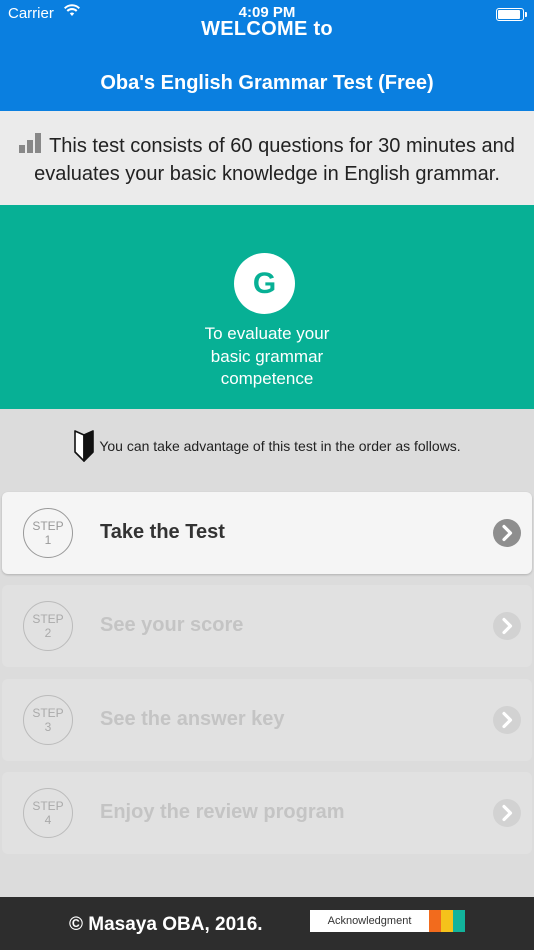 Image resolution: width=534 pixels, height=950 pixels. What do you see at coordinates (48, 820) in the screenshot?
I see `step-badge-number: 4` at bounding box center [48, 820].